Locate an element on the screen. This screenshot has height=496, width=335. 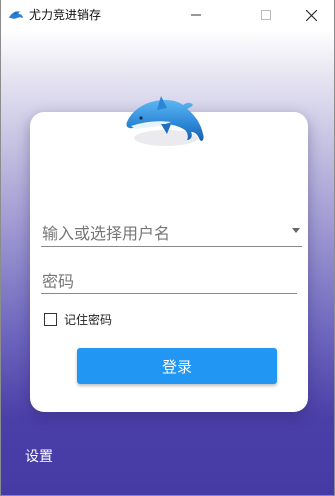
remember-password: 记住密码 is located at coordinates (78, 319).